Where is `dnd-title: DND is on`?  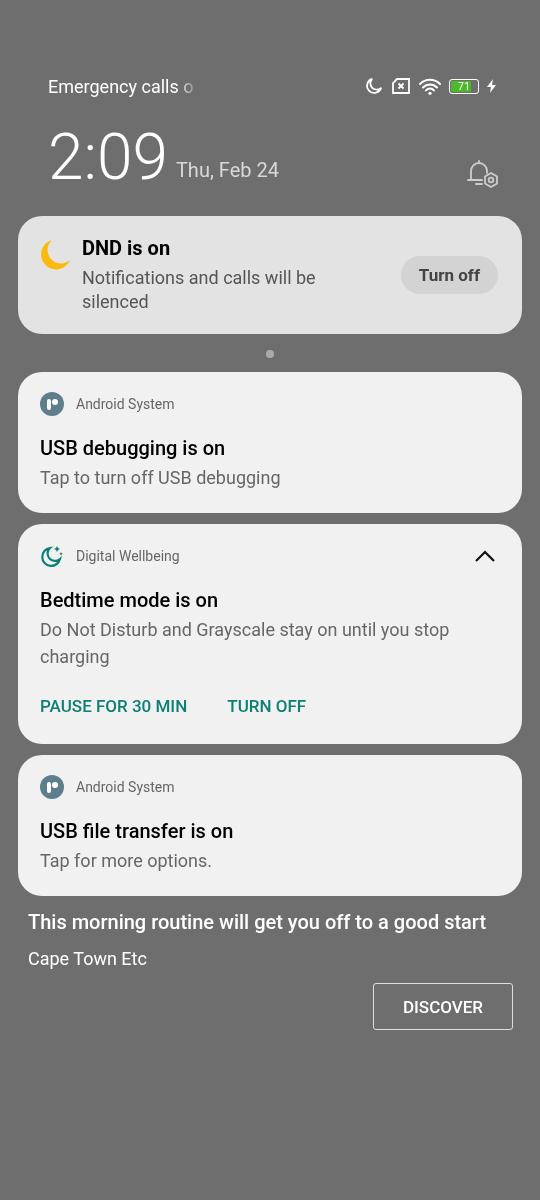 dnd-title: DND is on is located at coordinates (127, 248).